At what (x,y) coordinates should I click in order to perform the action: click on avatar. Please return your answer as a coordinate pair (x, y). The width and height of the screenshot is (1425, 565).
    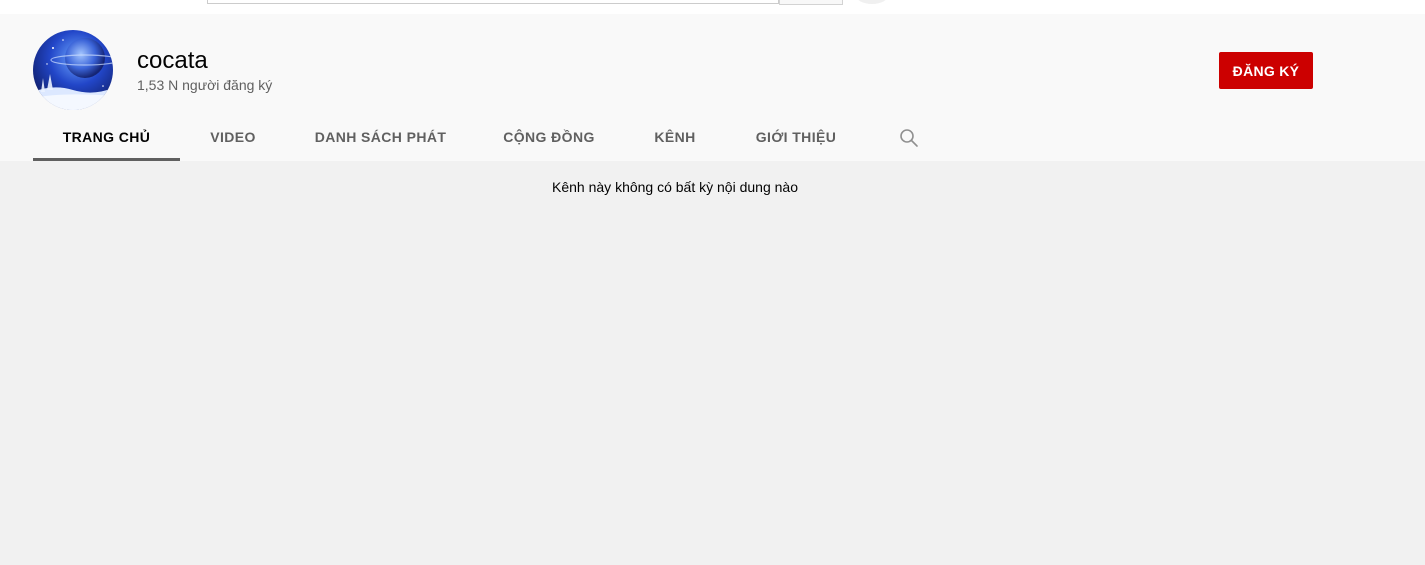
    Looking at the image, I should click on (73, 70).